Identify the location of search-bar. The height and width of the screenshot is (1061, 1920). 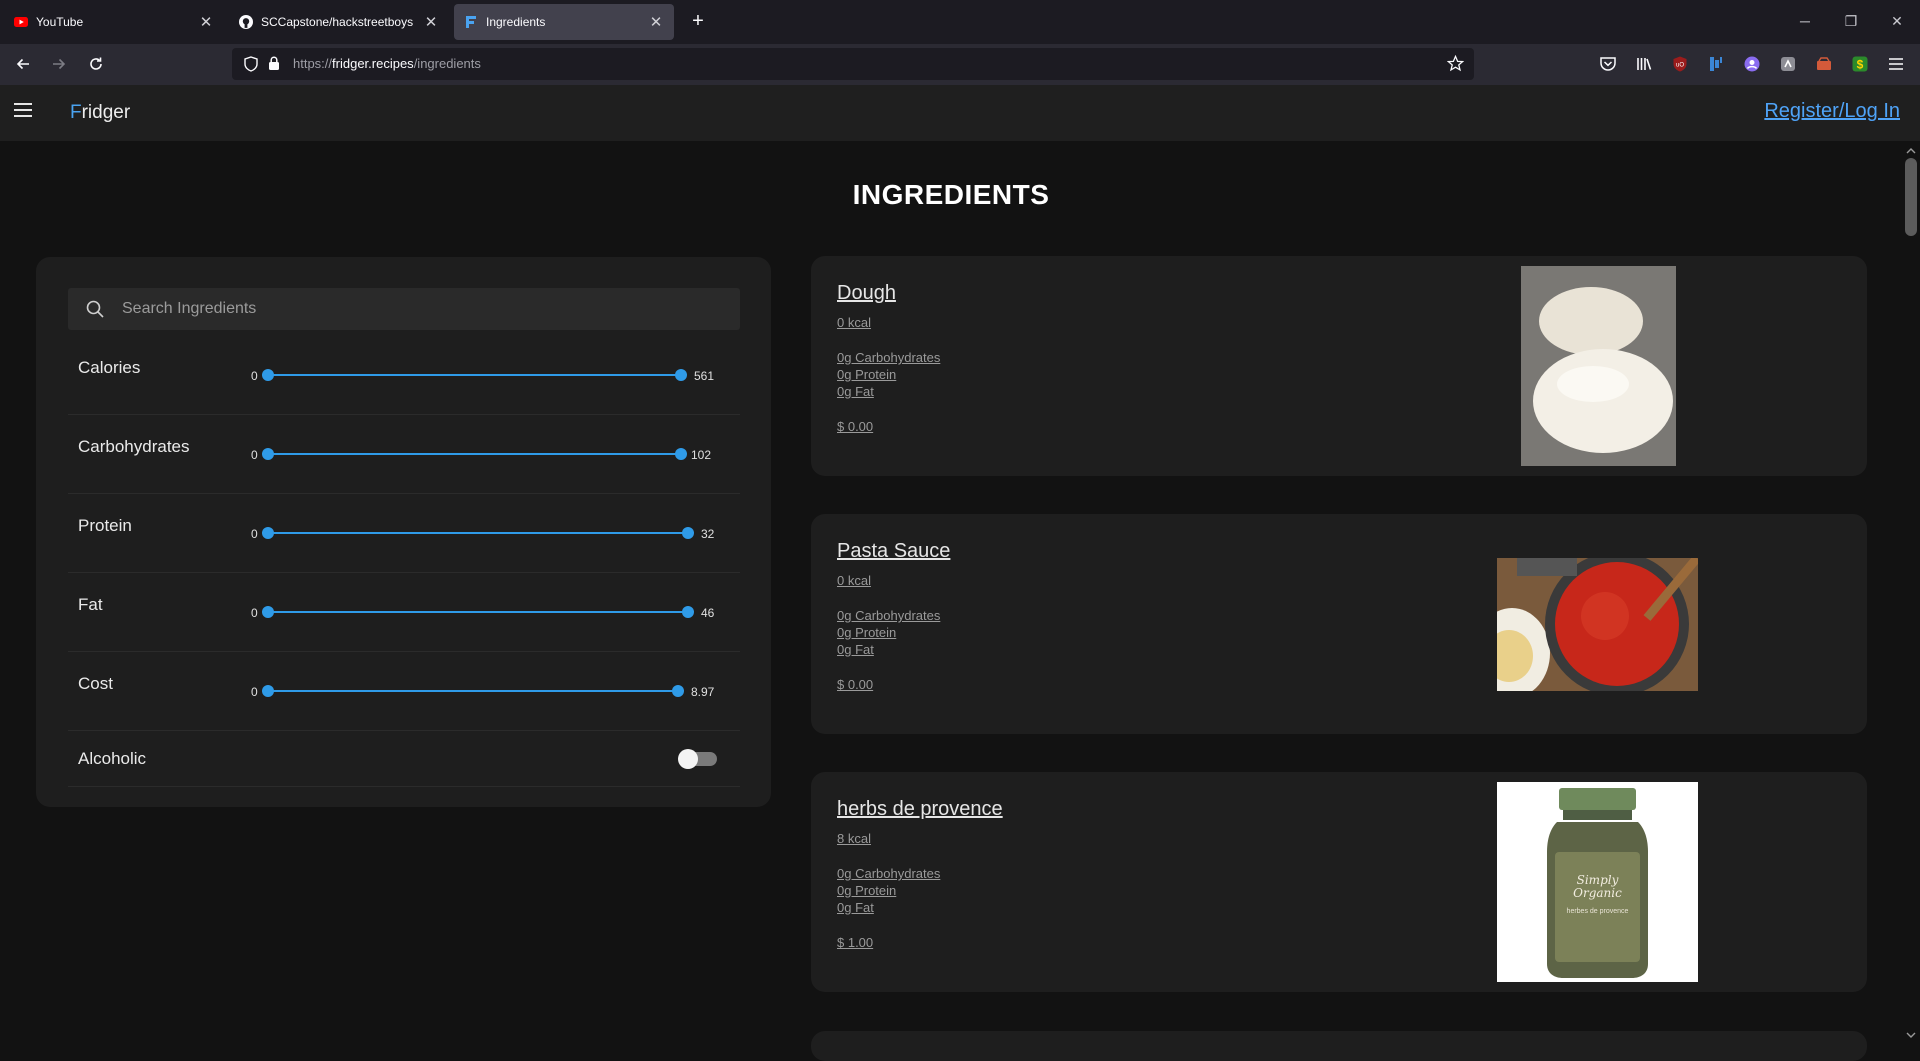
(404, 309).